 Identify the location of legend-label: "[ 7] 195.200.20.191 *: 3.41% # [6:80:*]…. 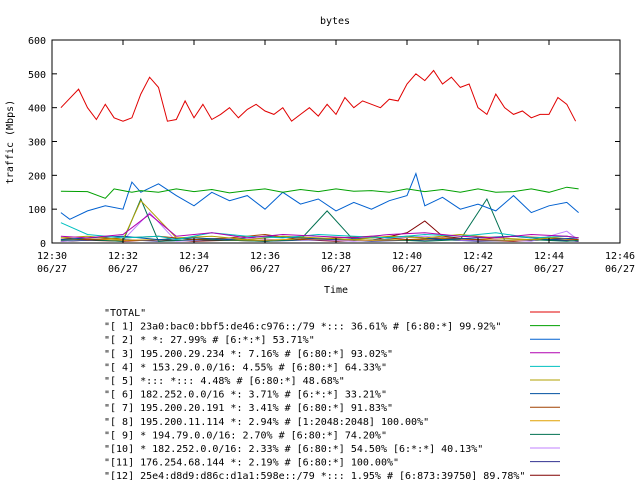
(248, 408).